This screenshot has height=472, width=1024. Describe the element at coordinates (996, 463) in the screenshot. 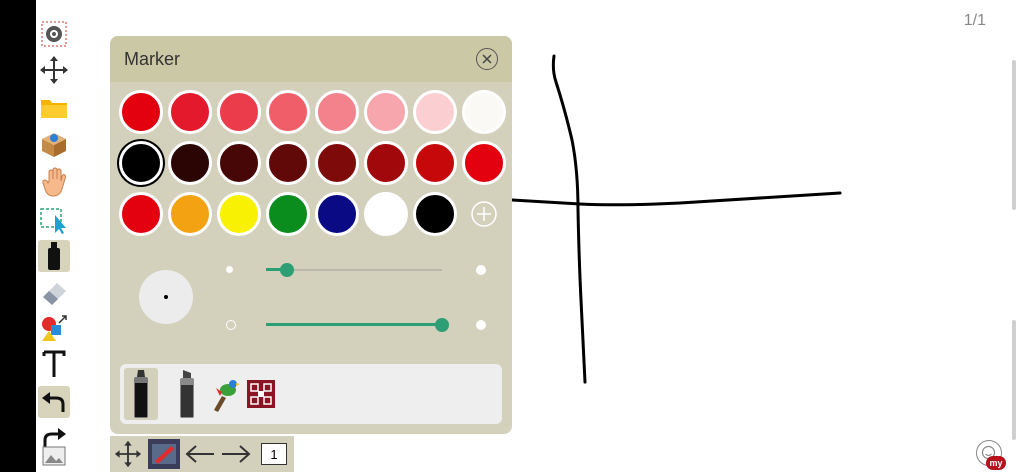

I see `my-badge: my` at that location.